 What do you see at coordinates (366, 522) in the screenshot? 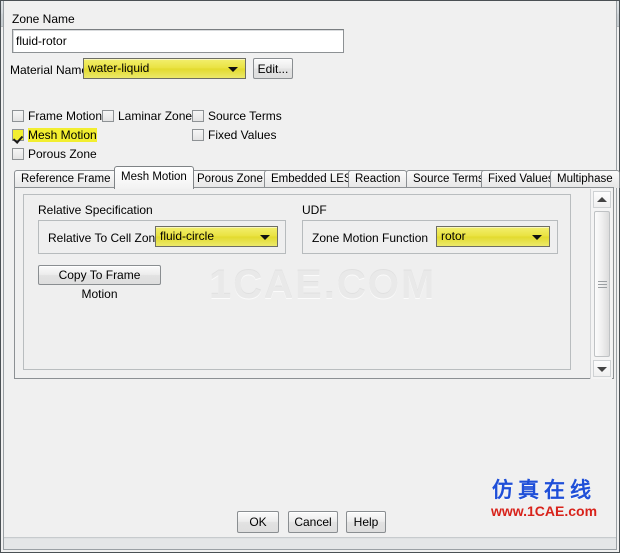
I see `help-button: Help` at bounding box center [366, 522].